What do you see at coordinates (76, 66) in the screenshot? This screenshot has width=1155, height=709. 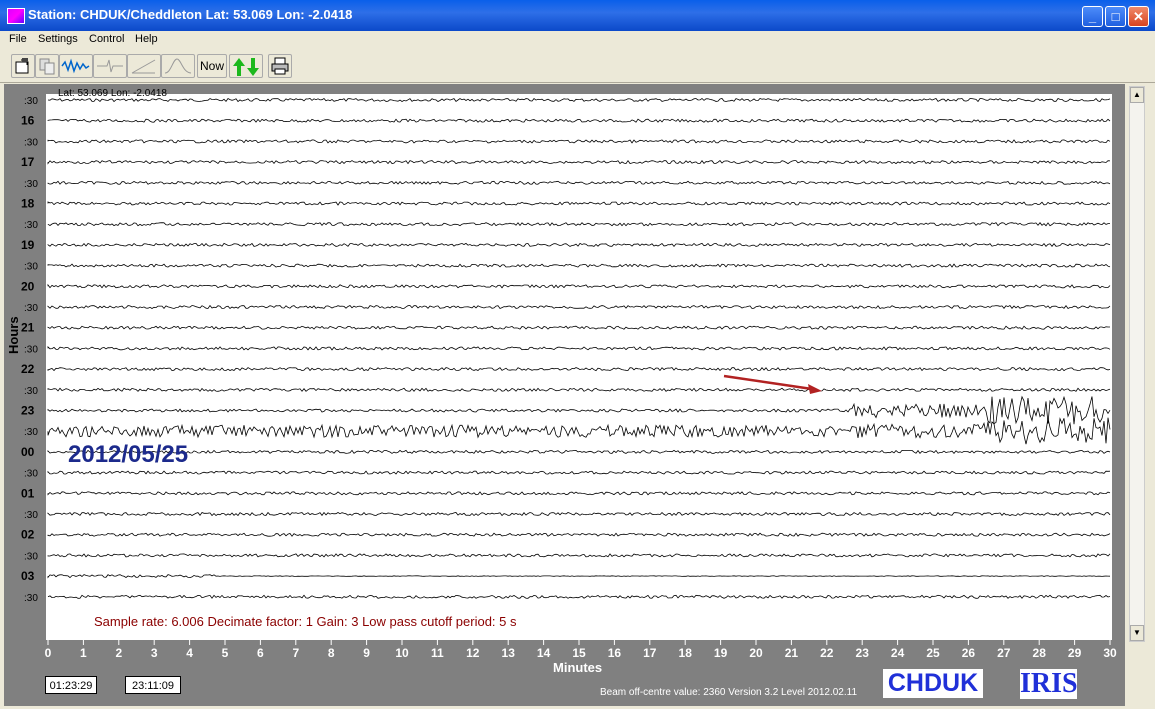 I see `waveform-icon` at bounding box center [76, 66].